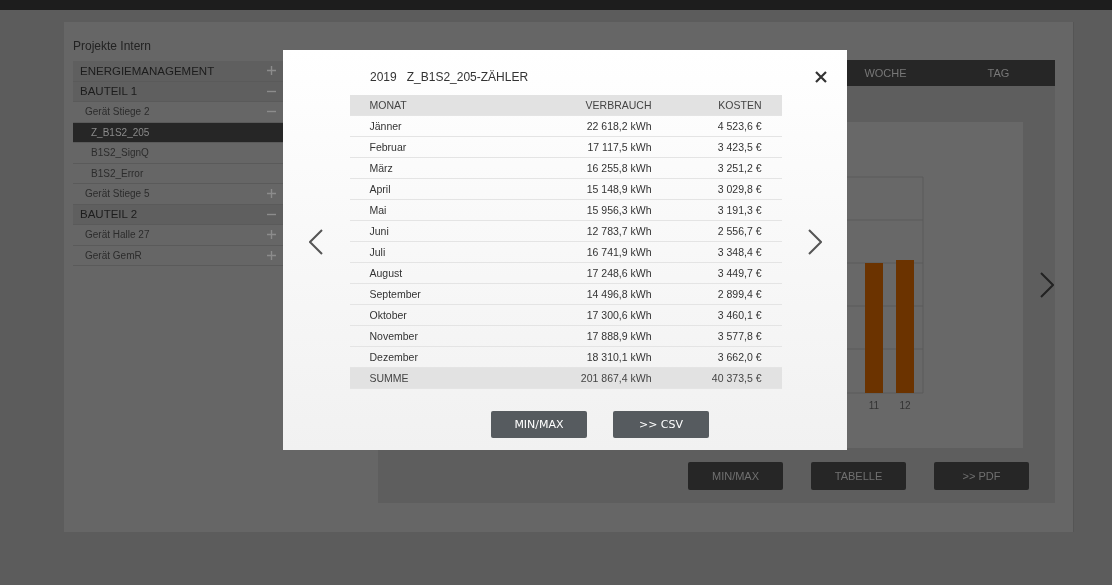  What do you see at coordinates (571, 189) in the screenshot?
I see `table-cell: 15 148,9 kWh` at bounding box center [571, 189].